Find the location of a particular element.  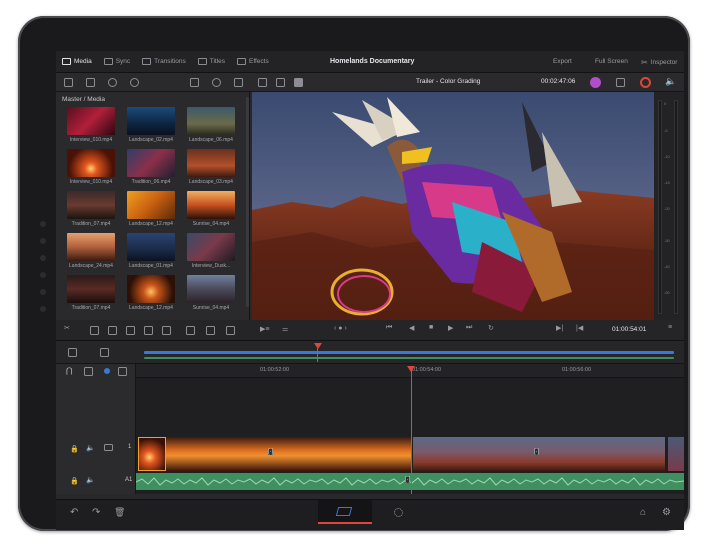

settings-gear-icon: ⚙ is located at coordinates (666, 512).